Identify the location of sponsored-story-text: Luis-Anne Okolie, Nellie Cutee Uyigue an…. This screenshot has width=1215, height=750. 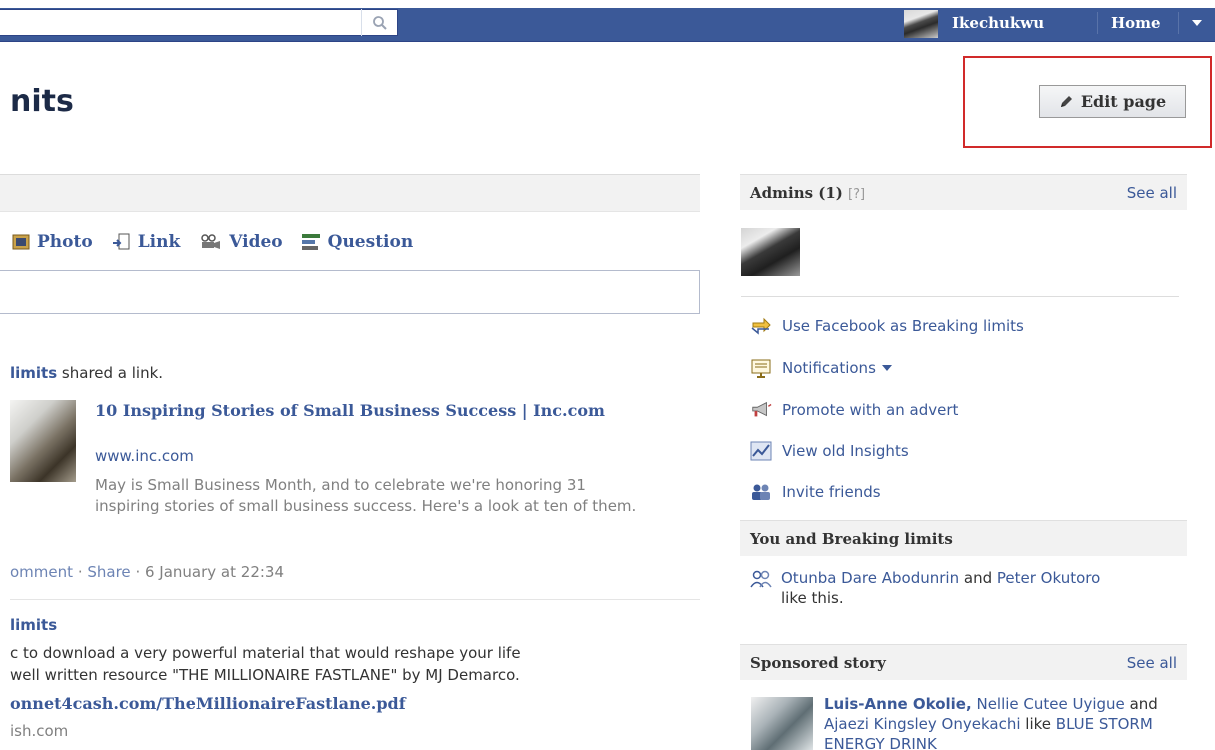
(1004, 722).